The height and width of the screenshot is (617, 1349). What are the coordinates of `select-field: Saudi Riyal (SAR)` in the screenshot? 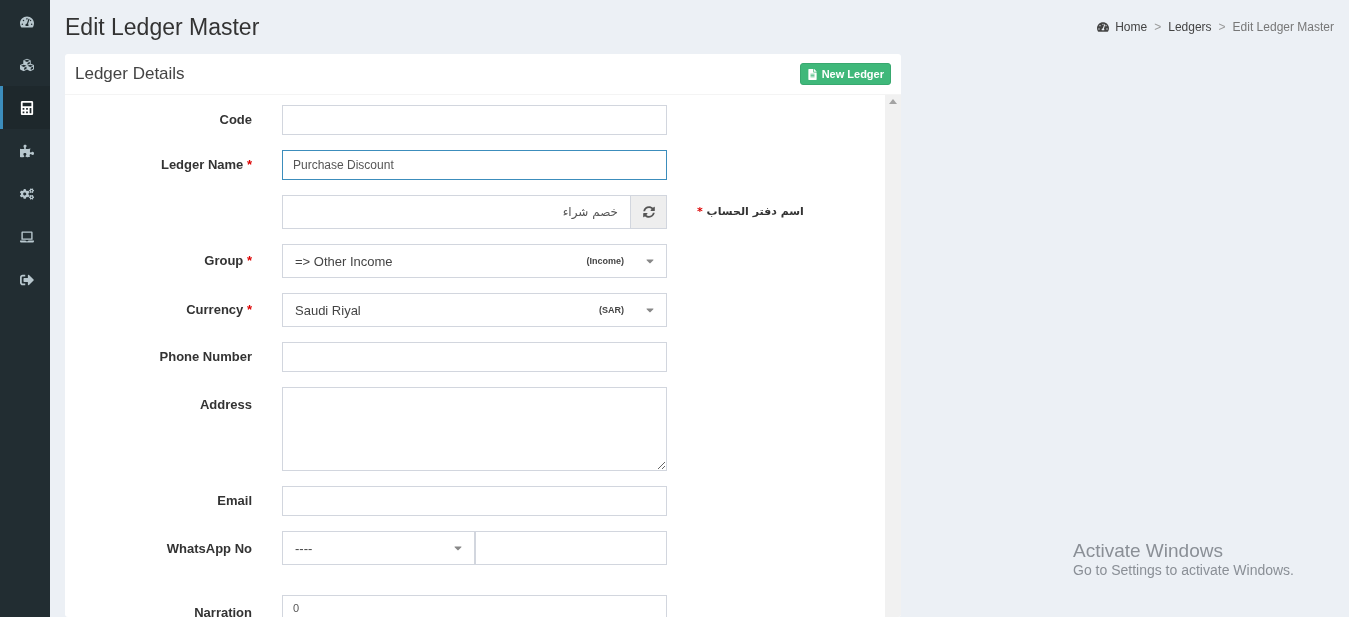 It's located at (474, 310).